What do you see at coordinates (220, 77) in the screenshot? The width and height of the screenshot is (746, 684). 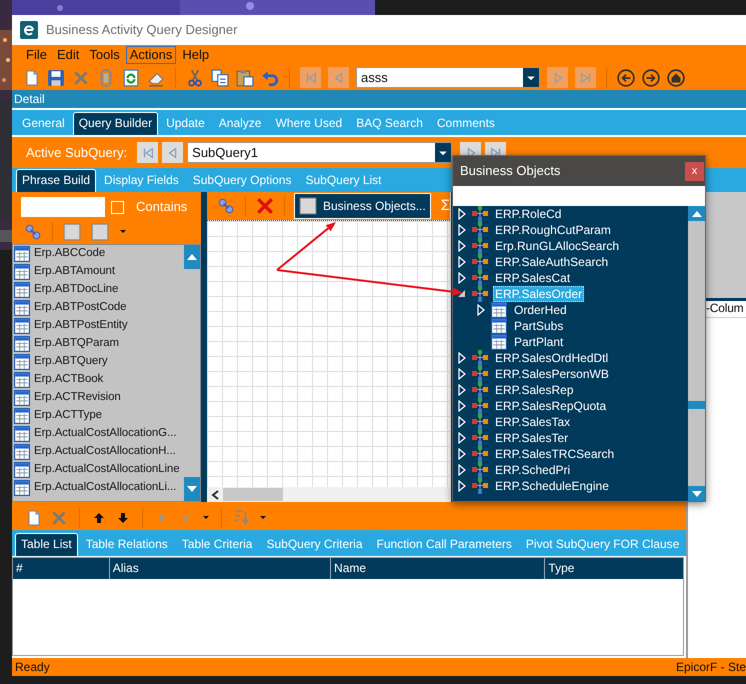 I see `copy-icon` at bounding box center [220, 77].